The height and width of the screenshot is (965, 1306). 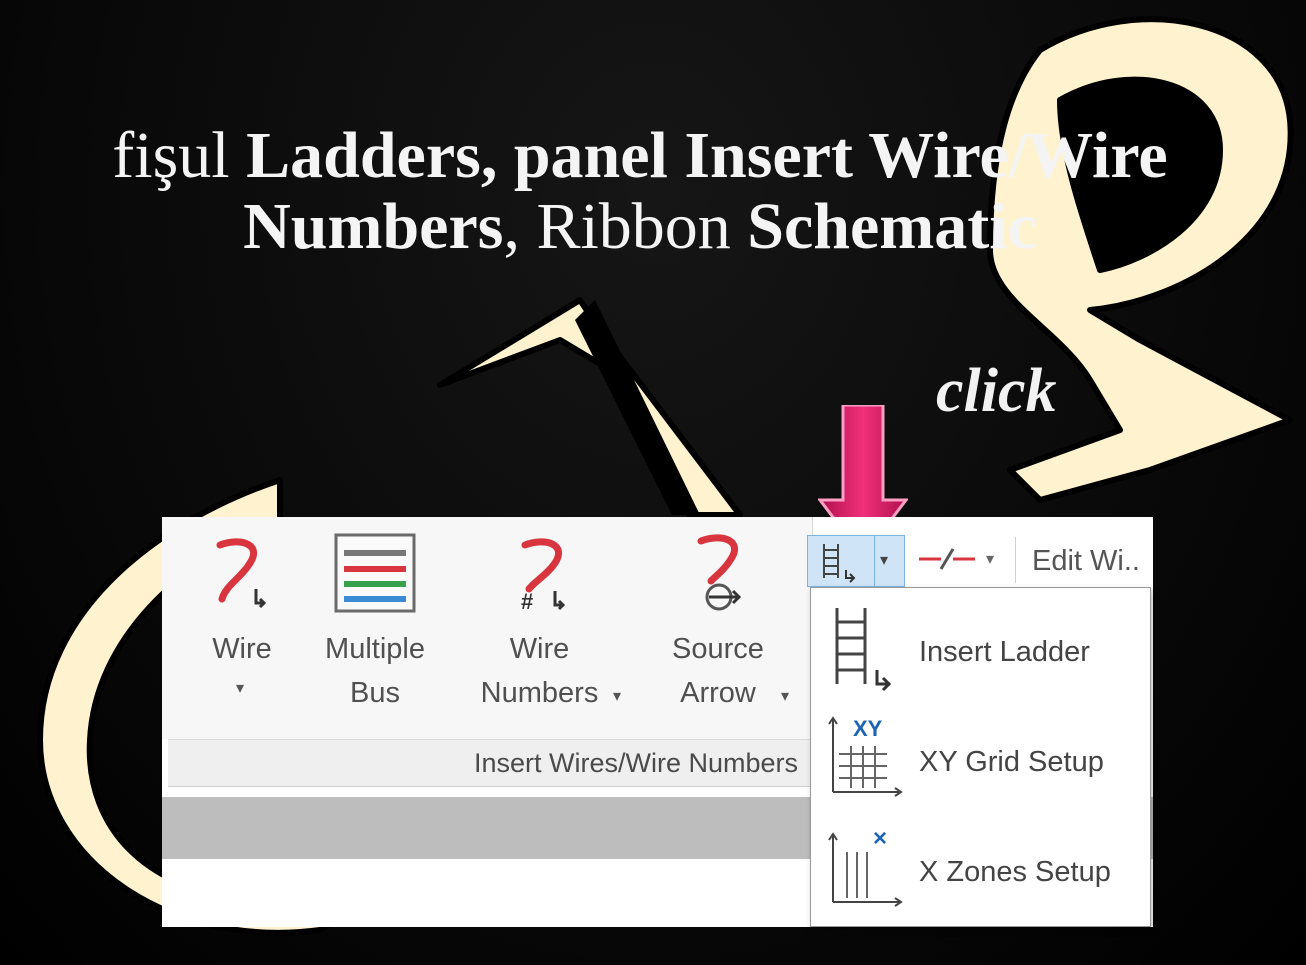 I want to click on heading-ladders-panel: Ladders, panel Insert Wire/Wire, so click(x=707, y=155).